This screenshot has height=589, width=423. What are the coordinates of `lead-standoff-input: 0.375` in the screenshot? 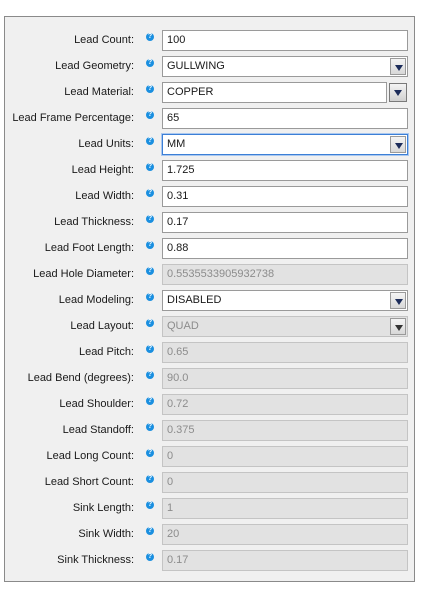 It's located at (285, 430).